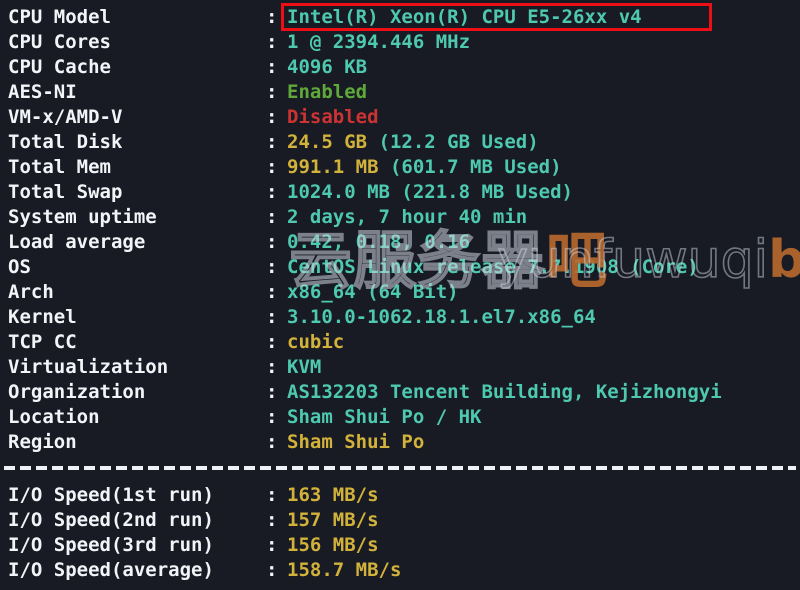 Image resolution: width=800 pixels, height=590 pixels. I want to click on info-value-main: x86_64 (64 Bit), so click(373, 292).